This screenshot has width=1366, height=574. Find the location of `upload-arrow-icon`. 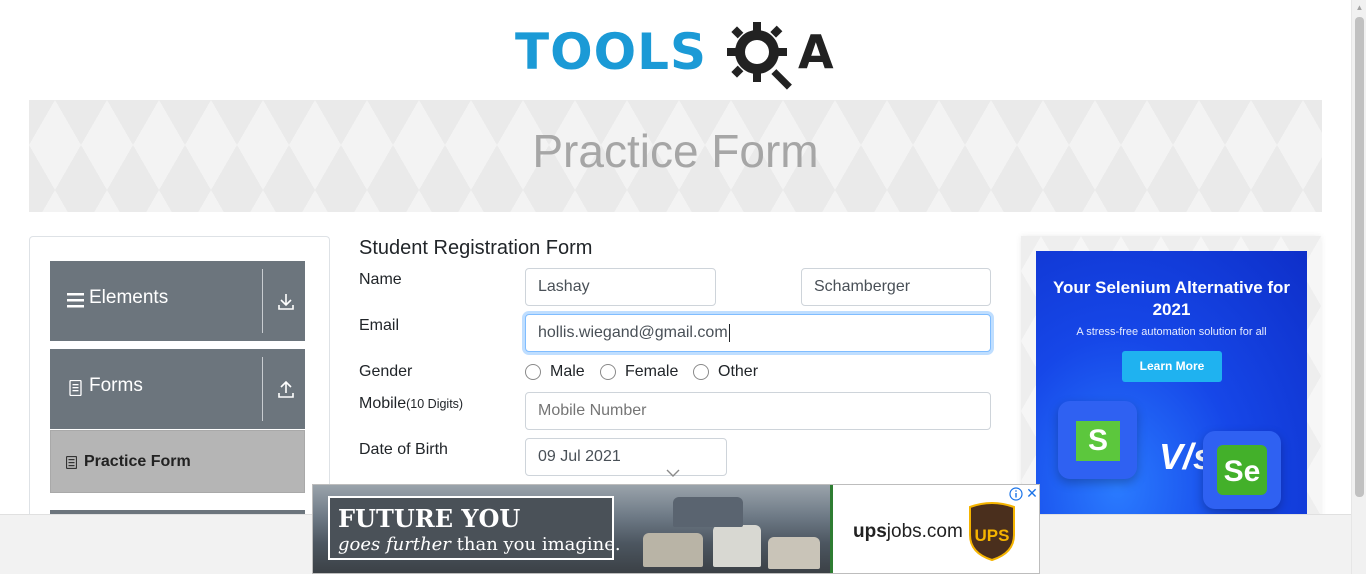

upload-arrow-icon is located at coordinates (286, 389).